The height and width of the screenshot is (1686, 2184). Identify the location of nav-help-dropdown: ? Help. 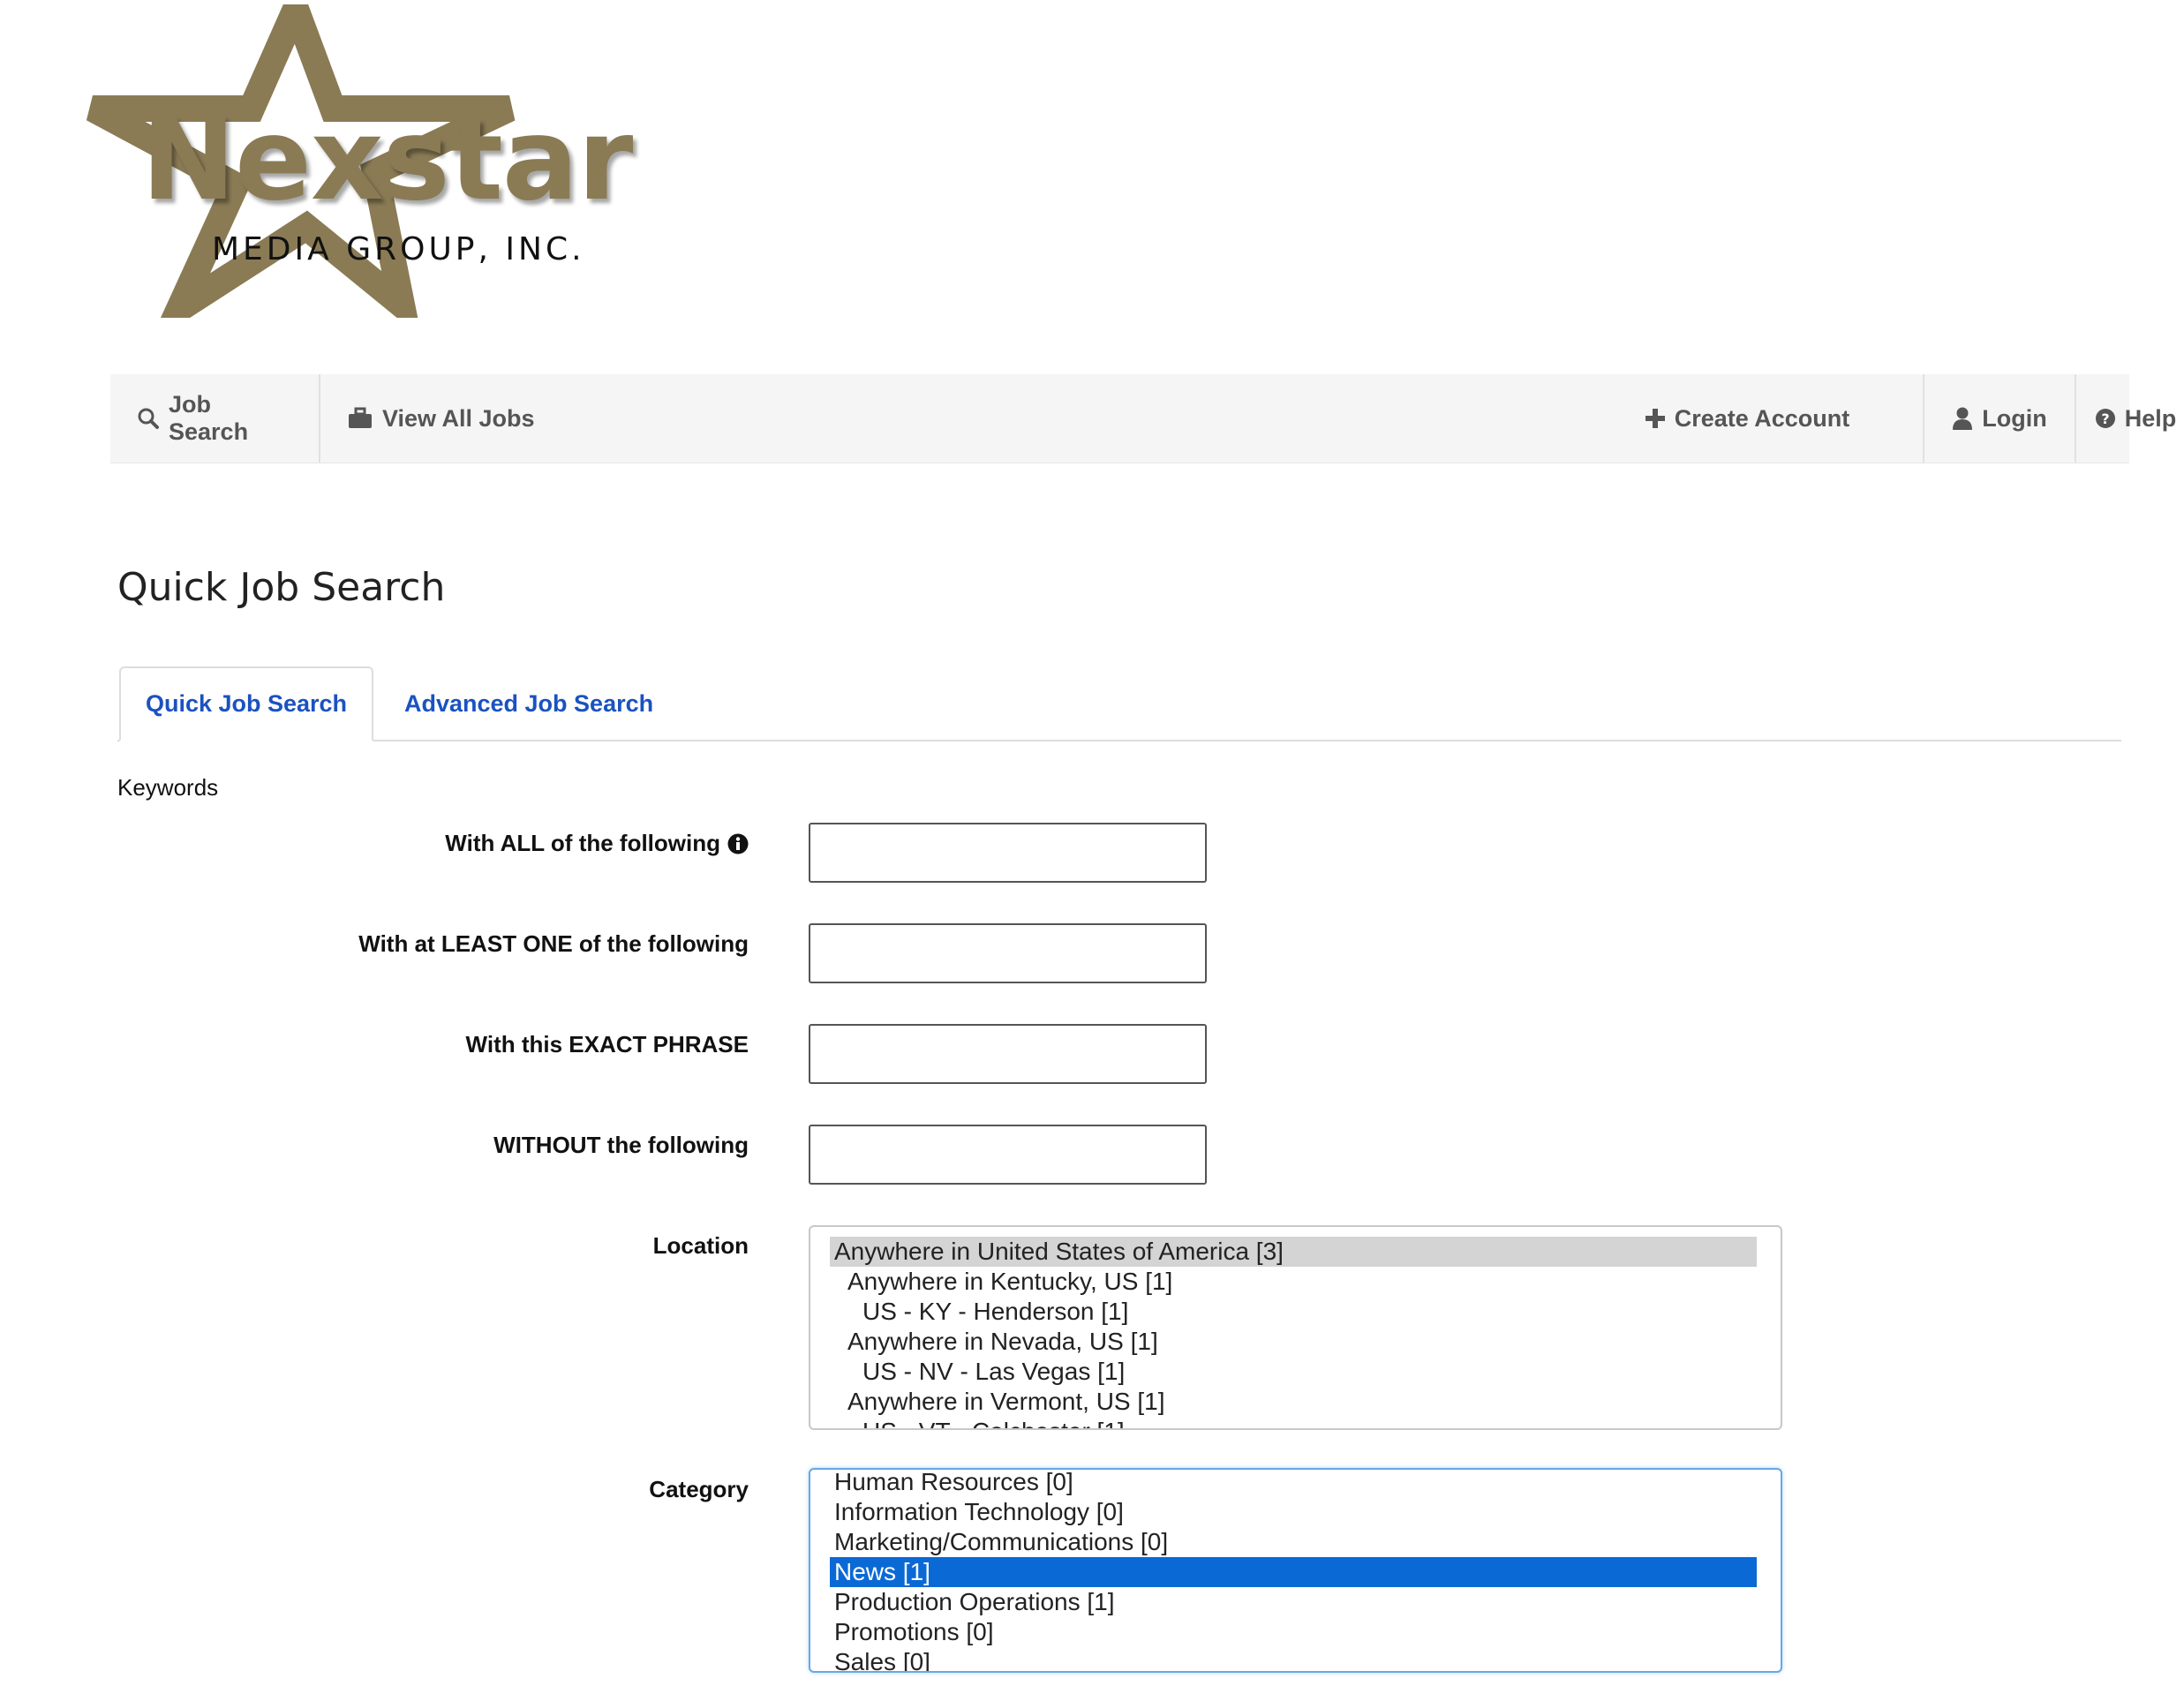
(2130, 418).